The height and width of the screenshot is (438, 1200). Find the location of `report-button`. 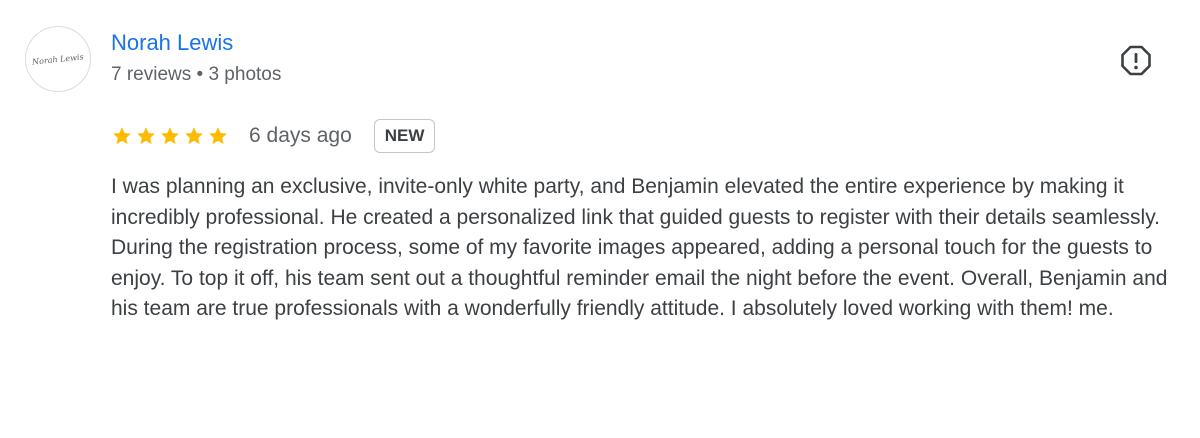

report-button is located at coordinates (1136, 62).